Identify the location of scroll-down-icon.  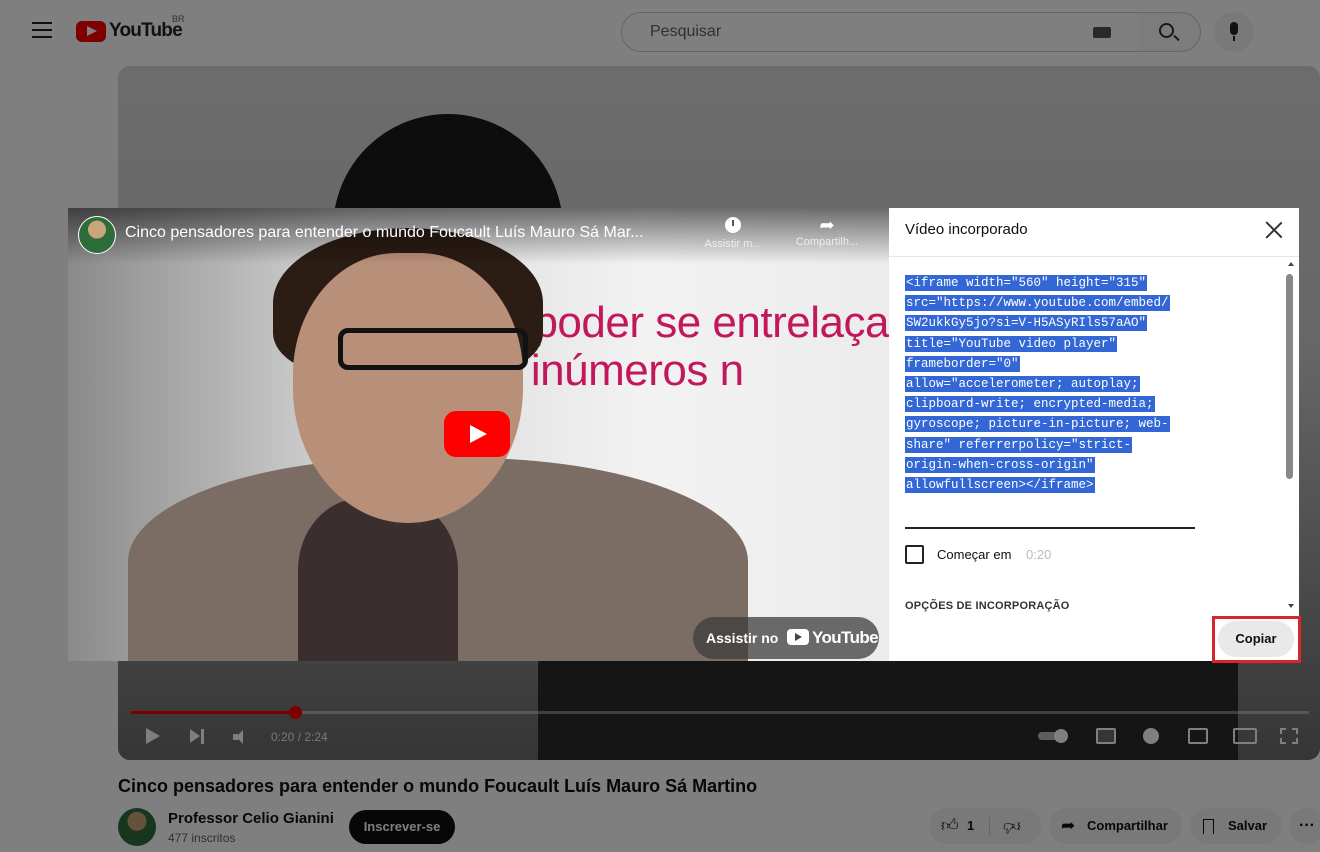
(1291, 606).